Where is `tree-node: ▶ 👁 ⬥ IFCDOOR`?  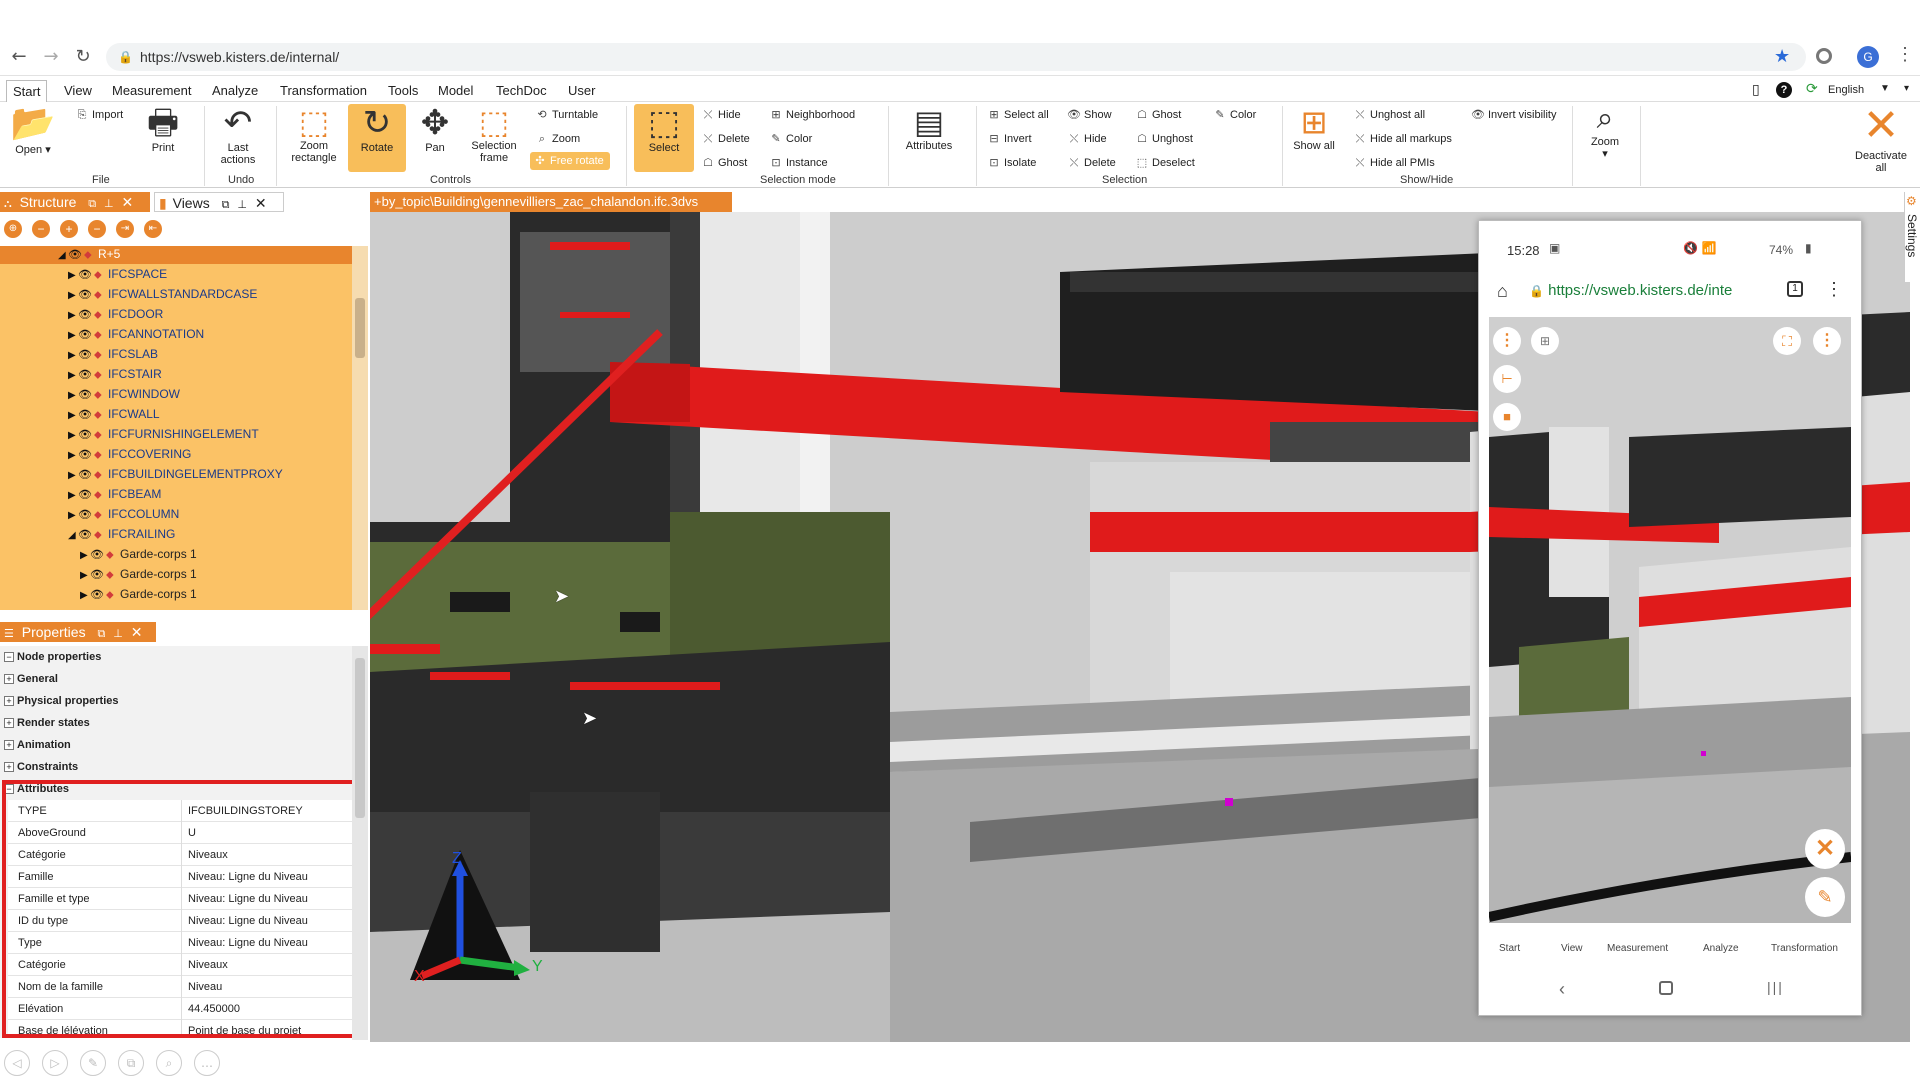 tree-node: ▶ 👁 ⬥ IFCDOOR is located at coordinates (115, 314).